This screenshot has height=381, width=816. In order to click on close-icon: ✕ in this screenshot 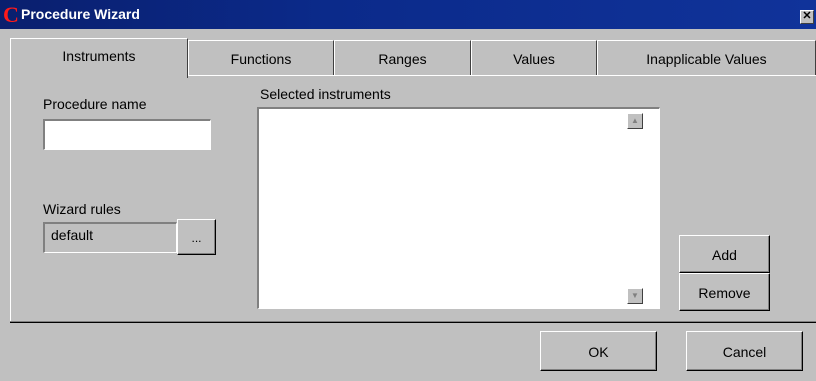, I will do `click(807, 17)`.